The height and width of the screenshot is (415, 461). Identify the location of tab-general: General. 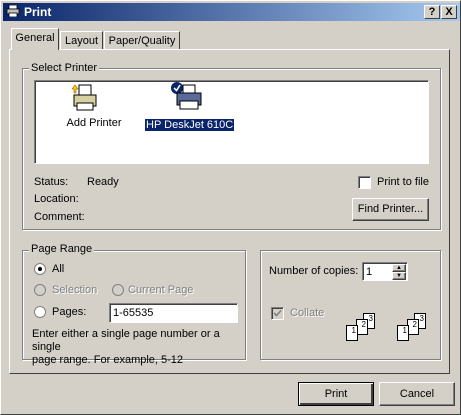
(35, 39).